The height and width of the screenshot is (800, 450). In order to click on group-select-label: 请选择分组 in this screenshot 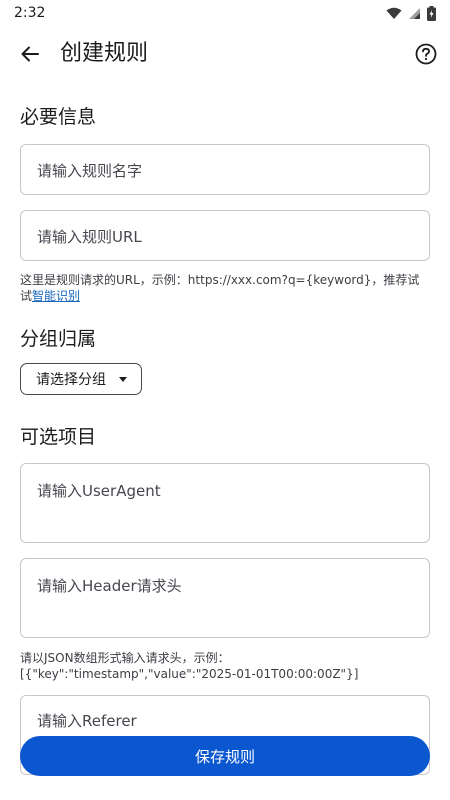, I will do `click(71, 380)`.